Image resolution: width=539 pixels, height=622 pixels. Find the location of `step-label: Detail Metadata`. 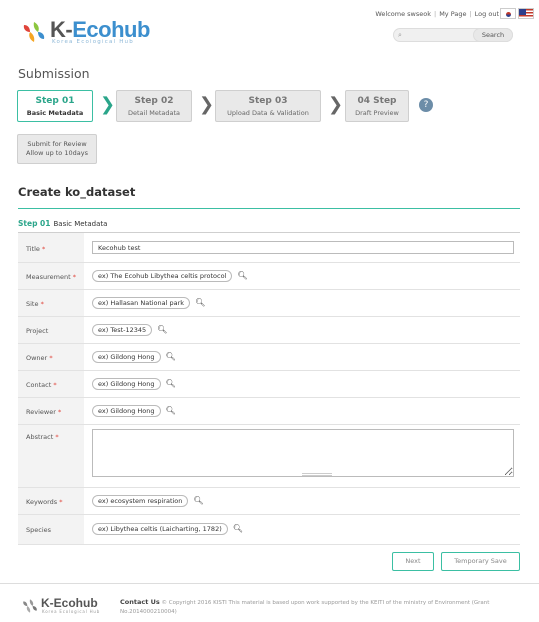

step-label: Detail Metadata is located at coordinates (154, 113).